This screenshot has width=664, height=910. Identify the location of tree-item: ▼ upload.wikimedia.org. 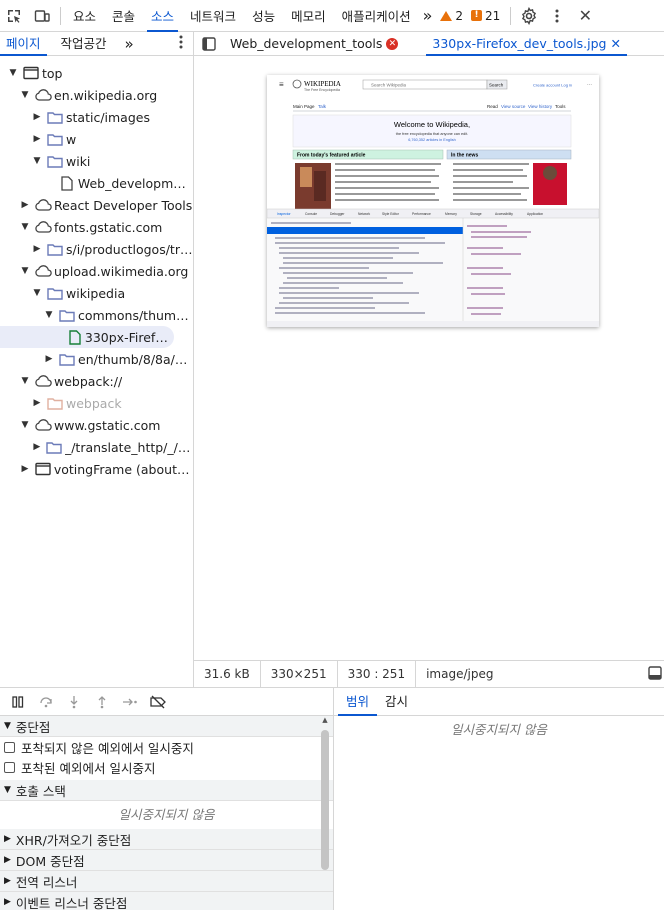
(96, 271).